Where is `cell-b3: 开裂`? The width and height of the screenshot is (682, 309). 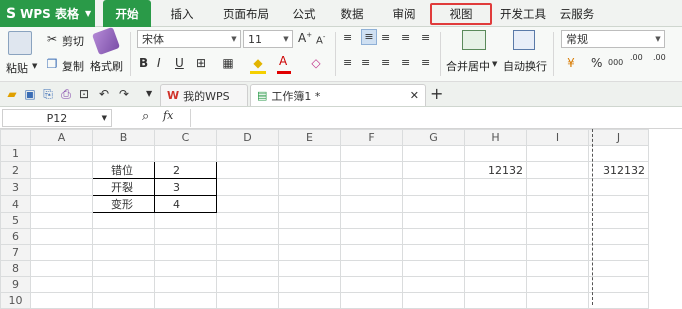 cell-b3: 开裂 is located at coordinates (123, 187).